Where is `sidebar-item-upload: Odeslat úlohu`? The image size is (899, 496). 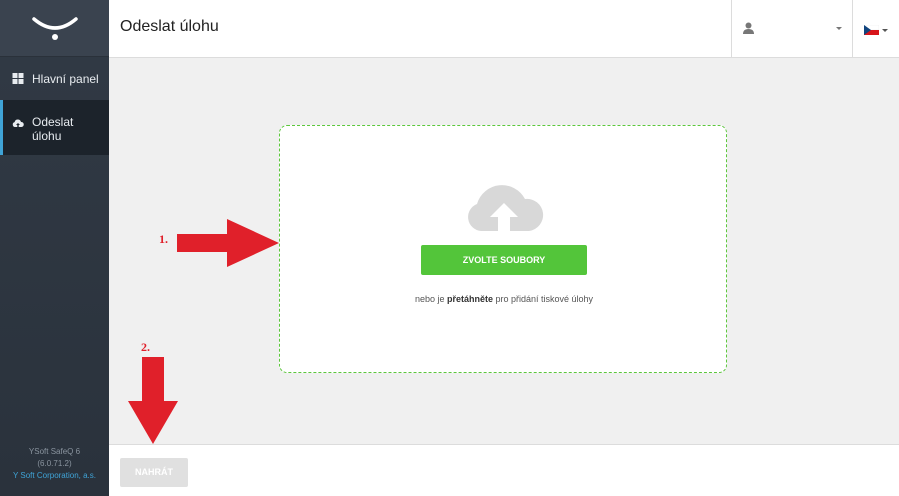
sidebar-item-upload: Odeslat úlohu is located at coordinates (54, 127).